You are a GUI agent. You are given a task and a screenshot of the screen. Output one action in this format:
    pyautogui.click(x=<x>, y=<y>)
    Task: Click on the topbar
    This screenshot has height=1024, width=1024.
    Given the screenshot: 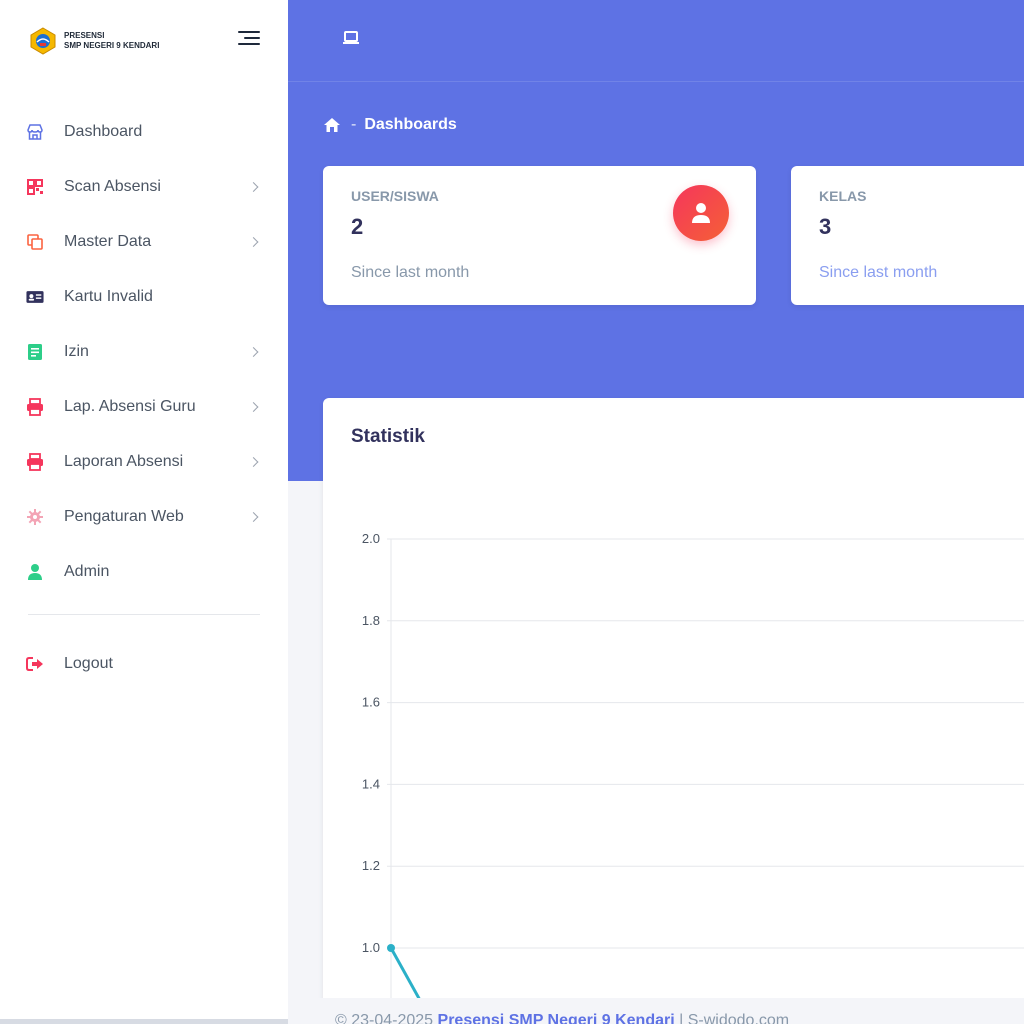 What is the action you would take?
    pyautogui.click(x=656, y=41)
    